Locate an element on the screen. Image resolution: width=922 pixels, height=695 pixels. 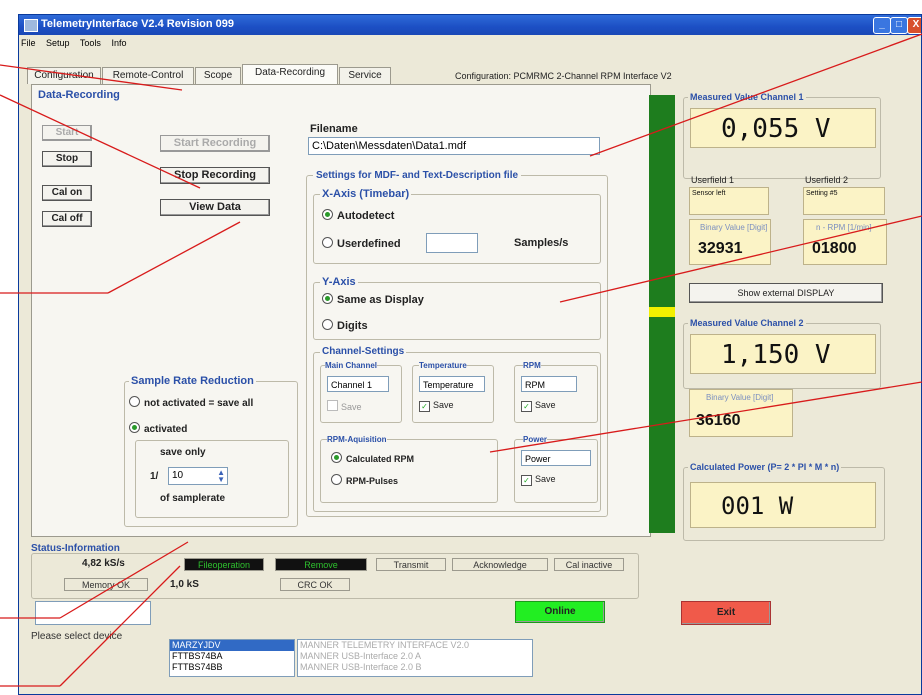
fileoperation-indicator: Fileoperation is located at coordinates (224, 564).